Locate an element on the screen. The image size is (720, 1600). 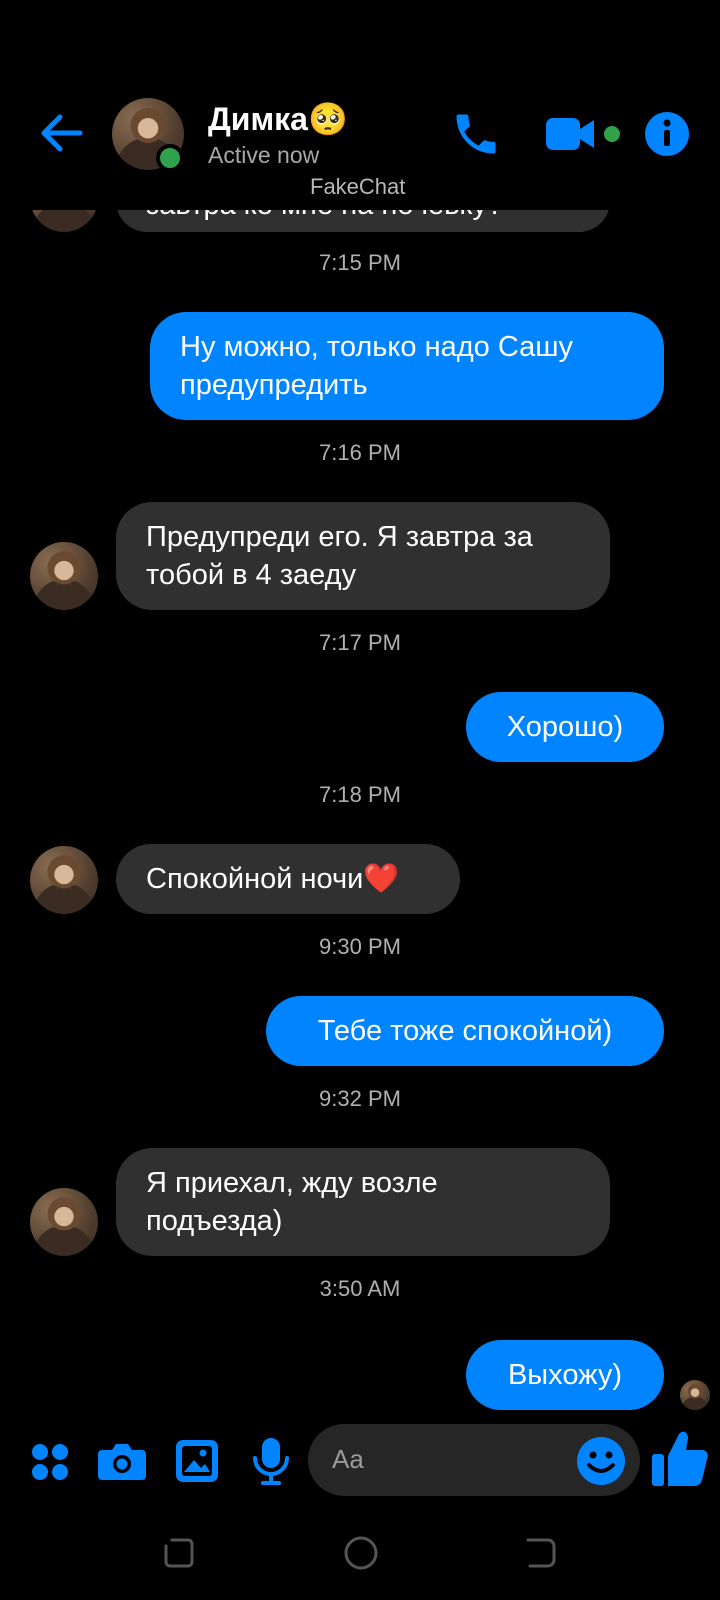
message-bubble-incoming: Спокойной ночи❤️ is located at coordinates (288, 879).